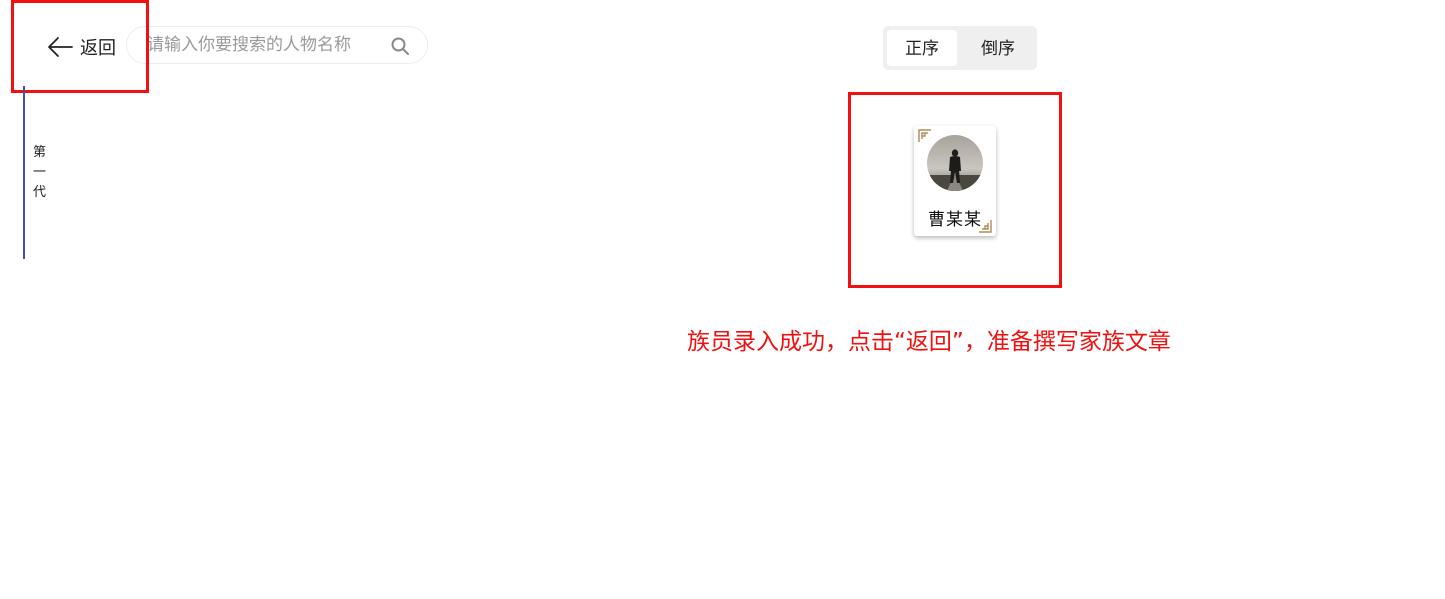 Image resolution: width=1445 pixels, height=599 pixels. I want to click on avatar, so click(955, 163).